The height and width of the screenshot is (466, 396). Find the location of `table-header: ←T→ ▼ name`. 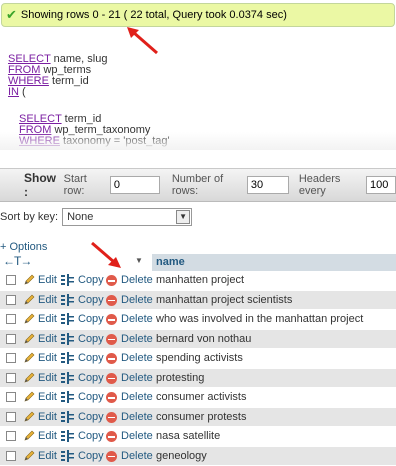

table-header: ←T→ ▼ name is located at coordinates (198, 262).